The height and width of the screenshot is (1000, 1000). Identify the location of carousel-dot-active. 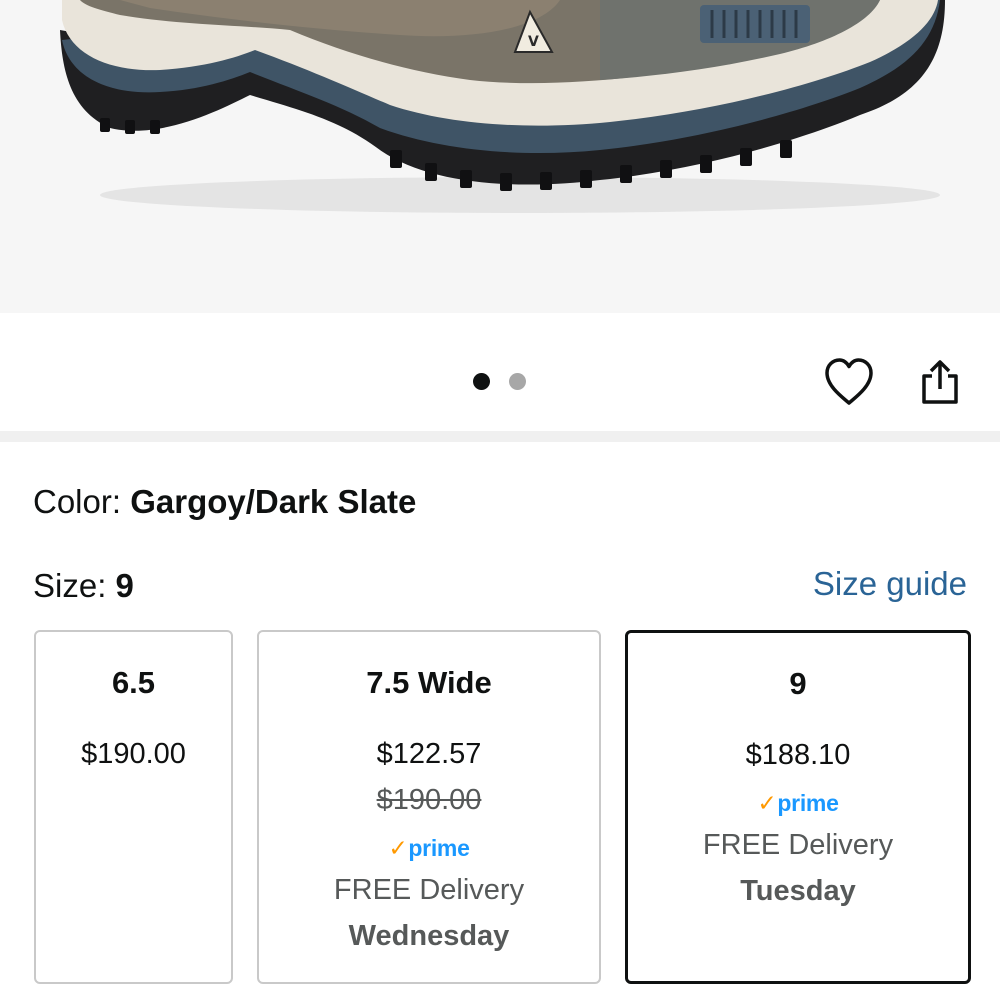
(481, 381).